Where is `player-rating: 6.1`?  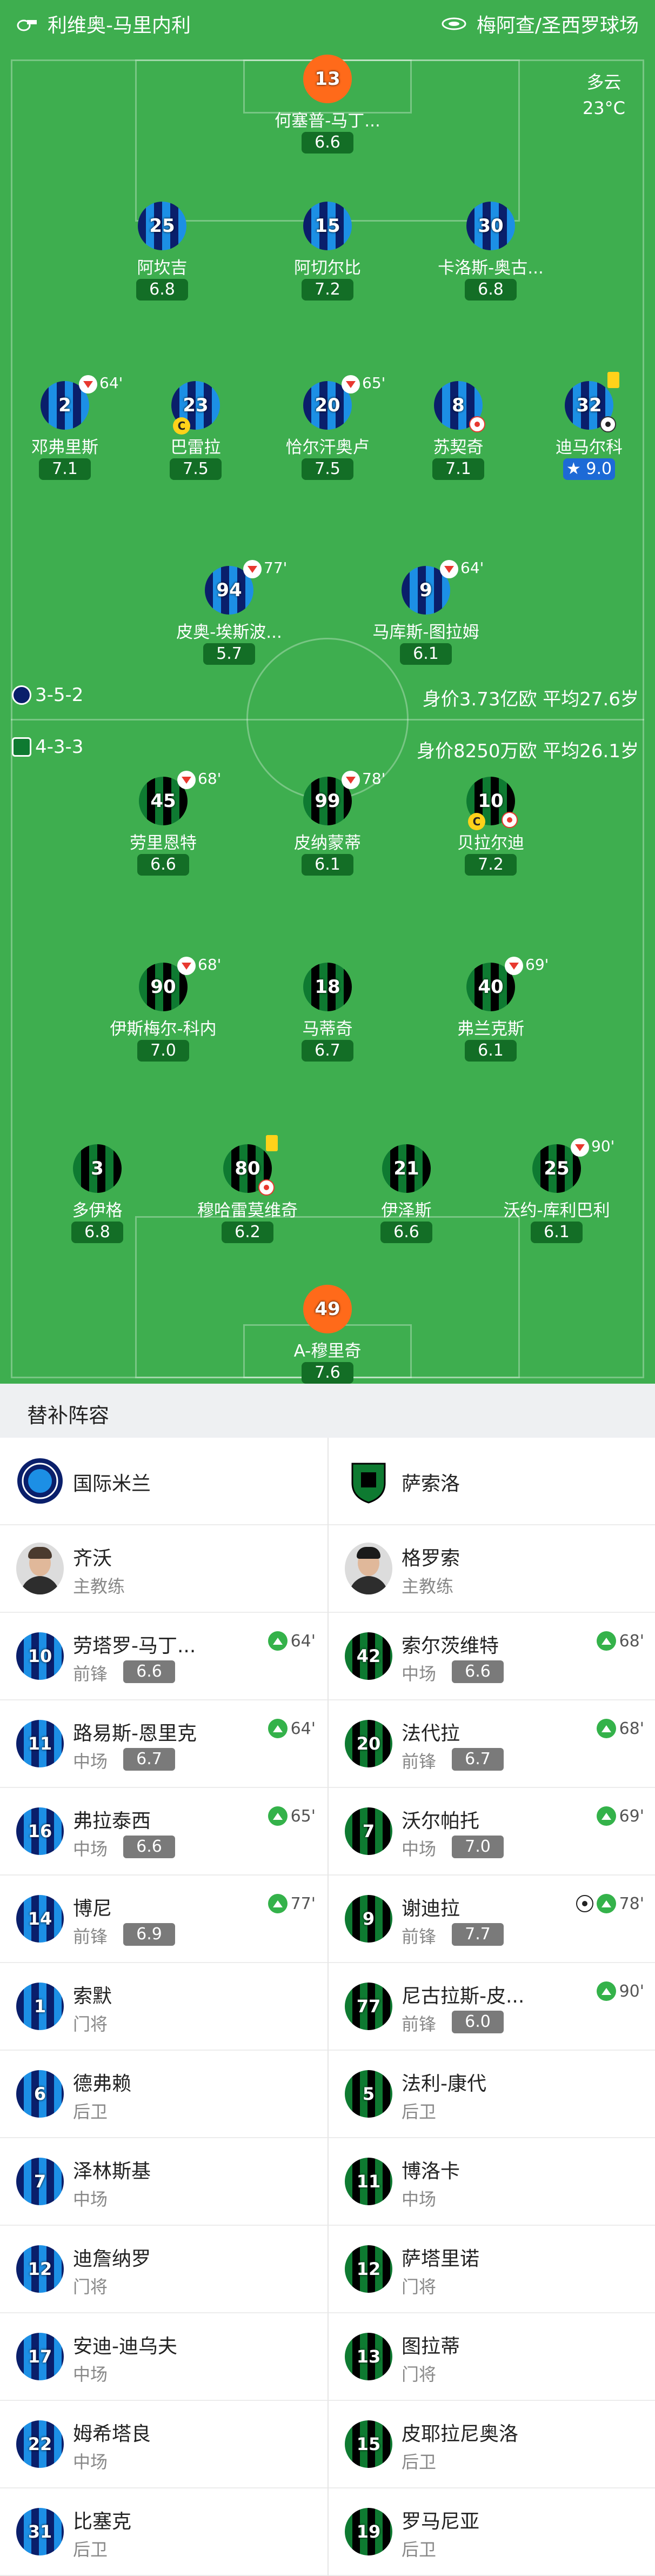
player-rating: 6.1 is located at coordinates (491, 1051).